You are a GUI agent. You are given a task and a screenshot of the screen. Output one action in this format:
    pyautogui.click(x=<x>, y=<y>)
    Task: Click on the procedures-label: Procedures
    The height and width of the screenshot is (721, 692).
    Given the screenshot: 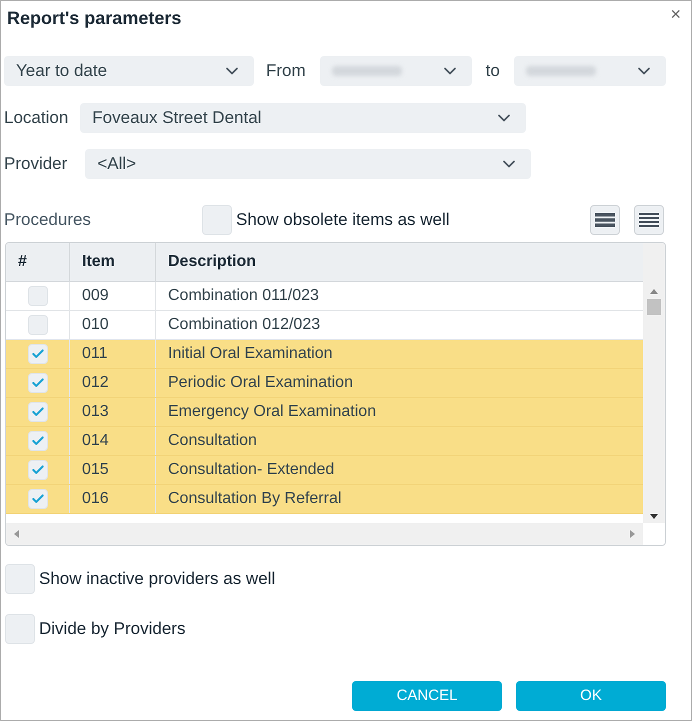 What is the action you would take?
    pyautogui.click(x=48, y=220)
    